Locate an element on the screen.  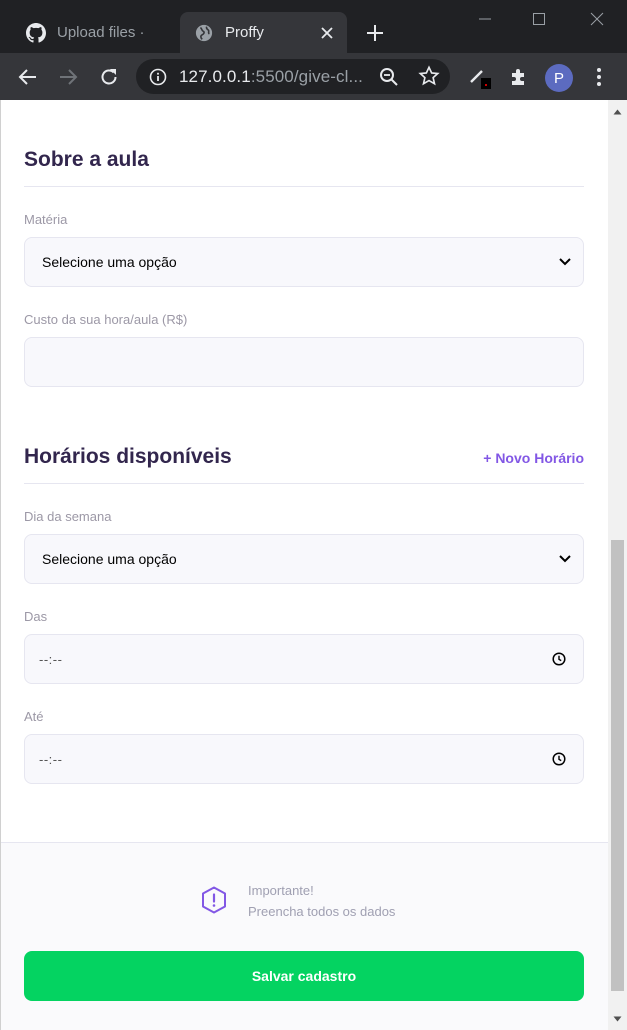
cost-label: Custo da sua hora/aula (R$) is located at coordinates (106, 319).